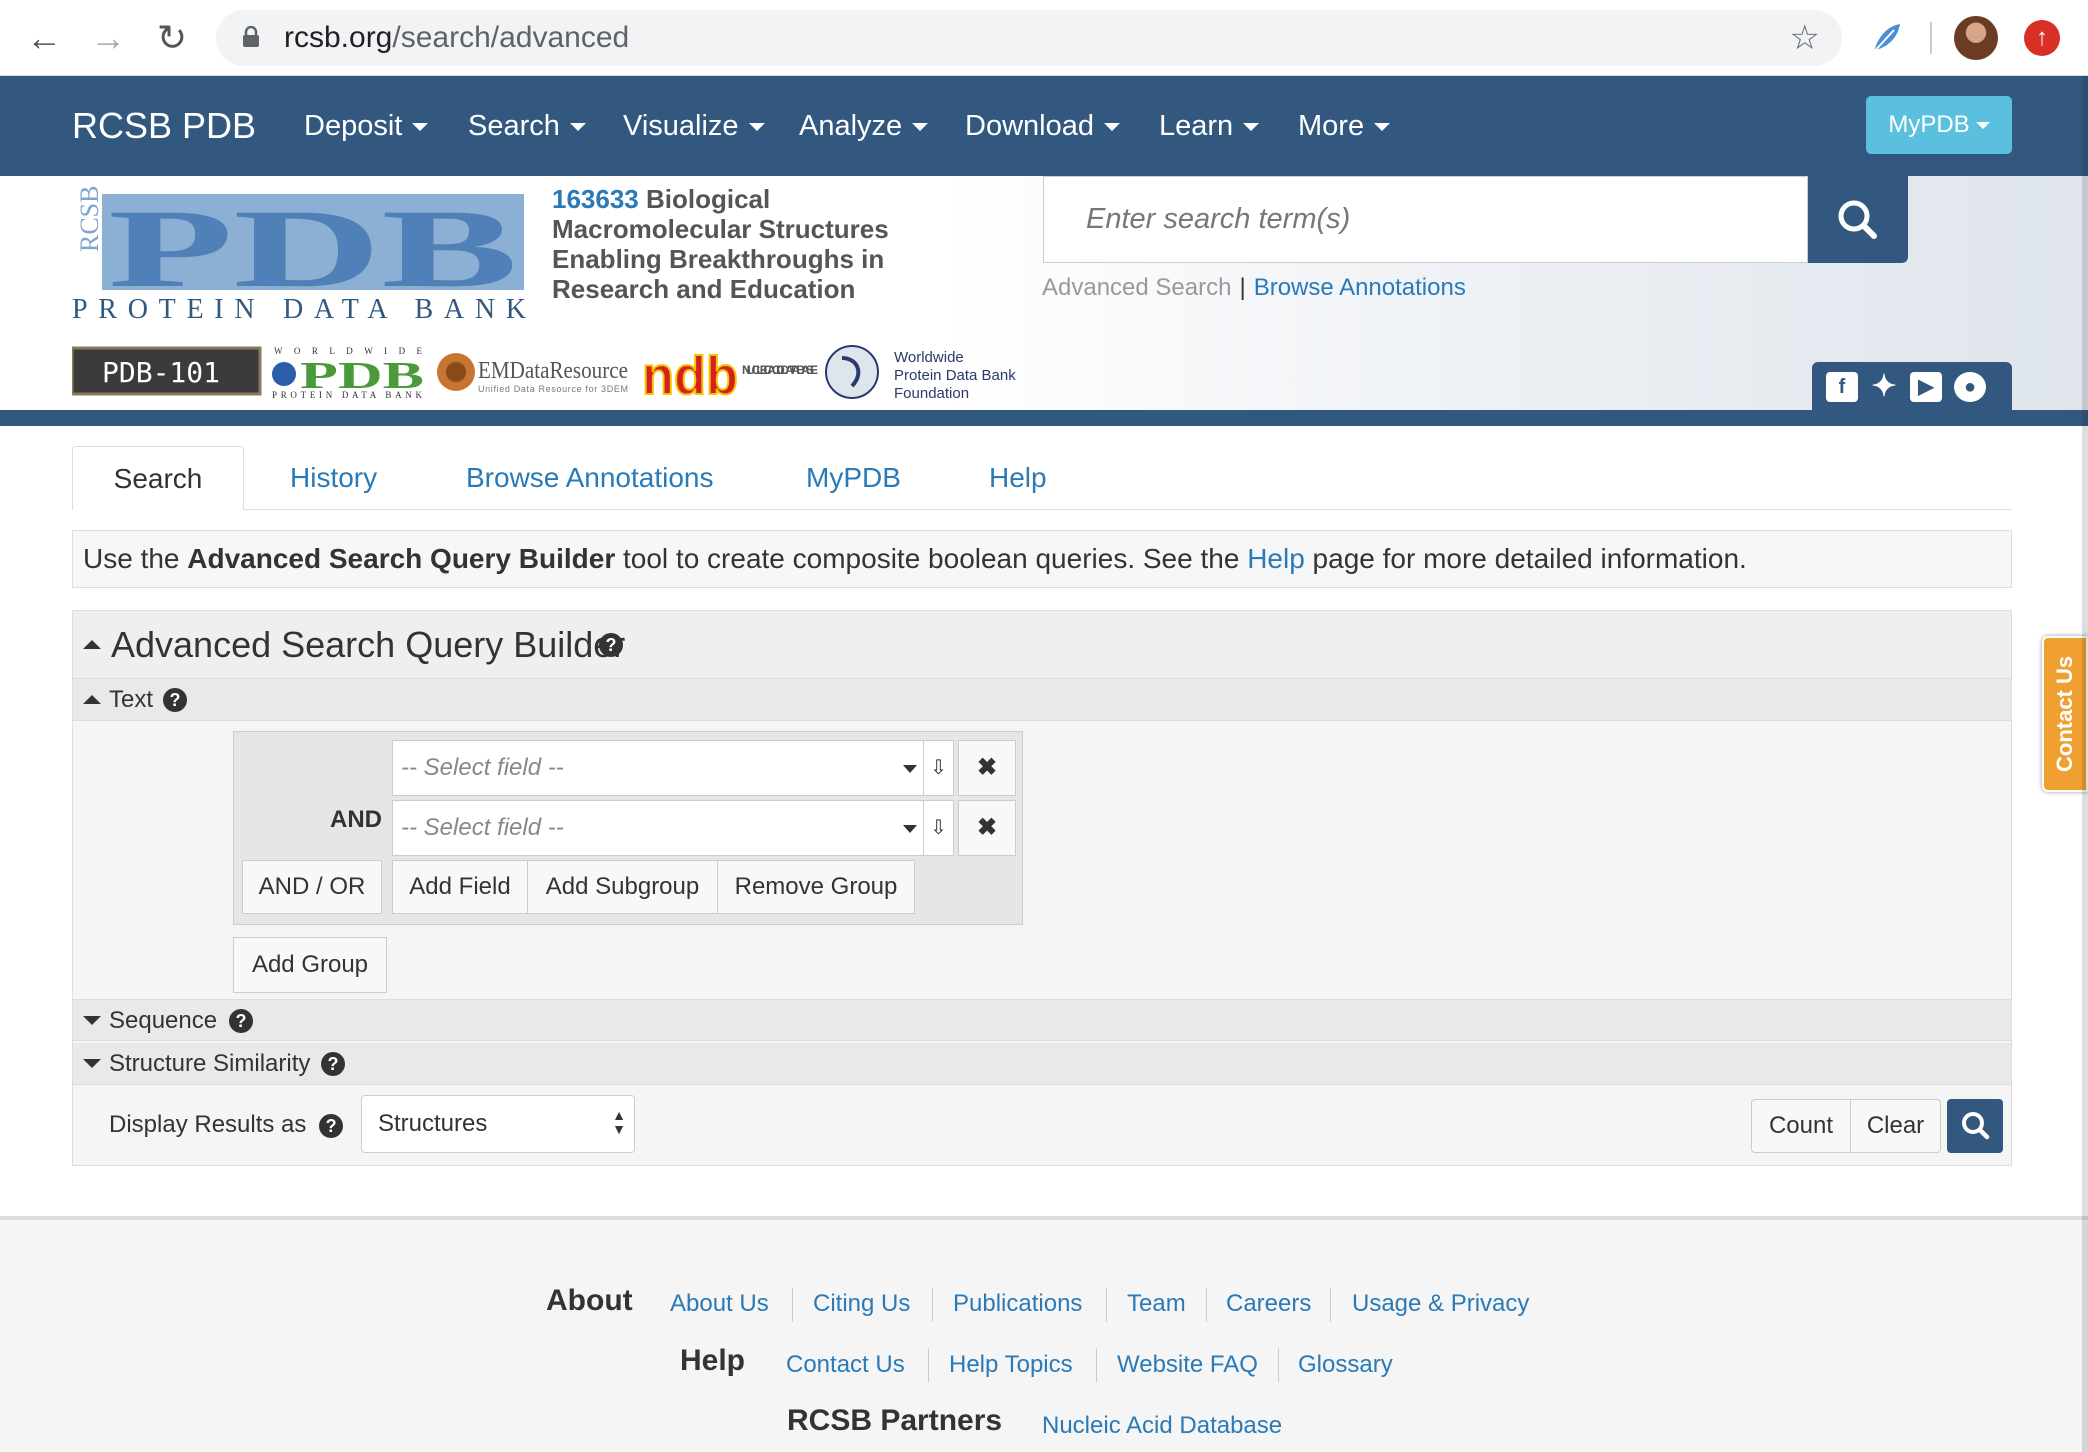  Describe the element at coordinates (732, 372) in the screenshot. I see `ndb-logo: ndb NUCLEIC ACID DATABASE` at that location.